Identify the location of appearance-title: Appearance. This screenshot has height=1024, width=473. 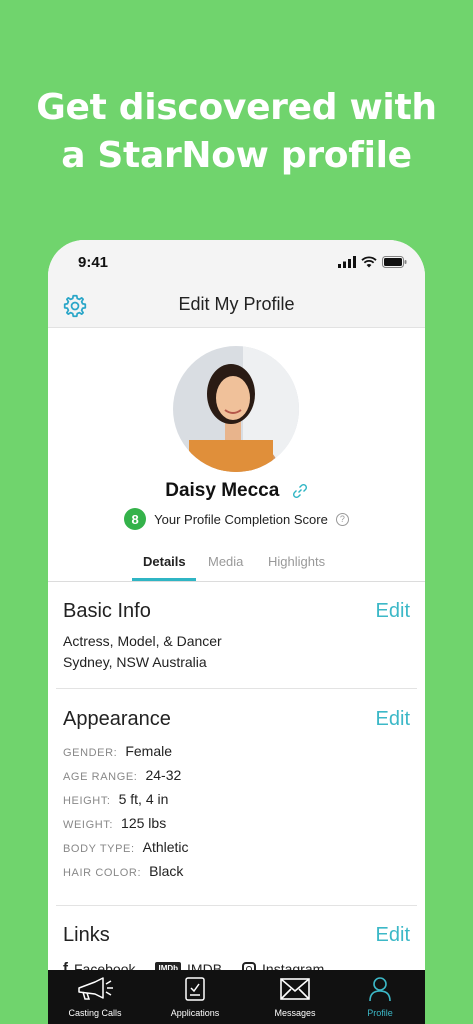
(117, 719).